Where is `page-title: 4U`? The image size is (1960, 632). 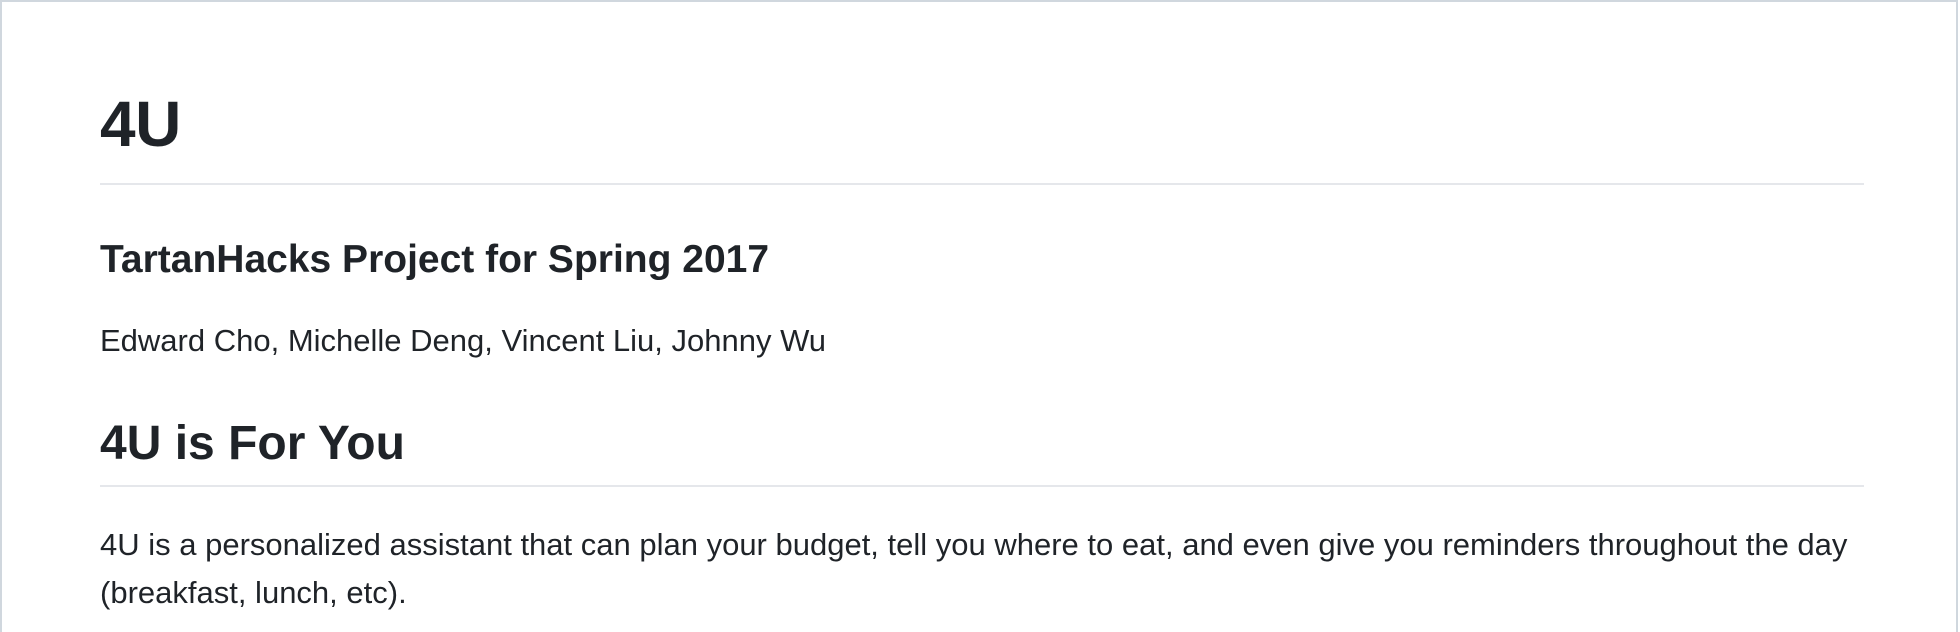 page-title: 4U is located at coordinates (140, 124).